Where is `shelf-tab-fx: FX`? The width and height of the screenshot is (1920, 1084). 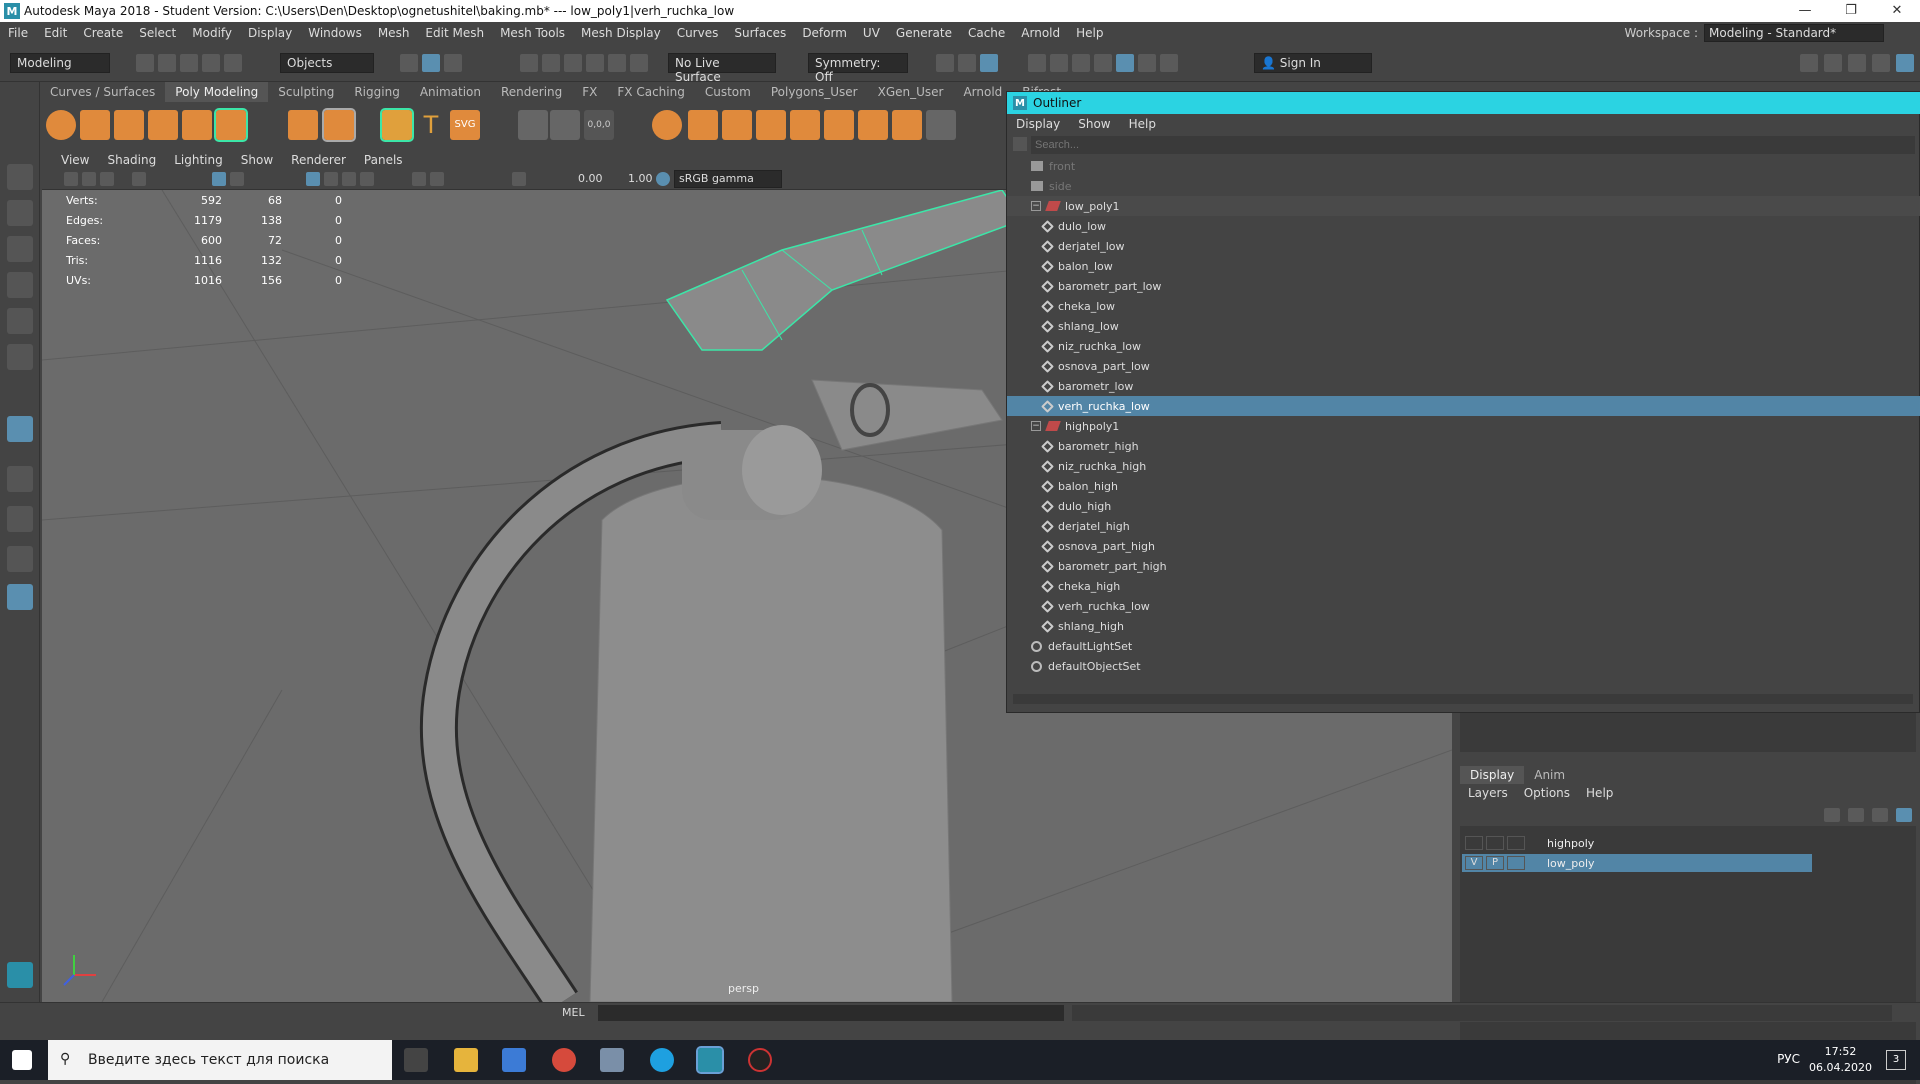 shelf-tab-fx: FX is located at coordinates (589, 92).